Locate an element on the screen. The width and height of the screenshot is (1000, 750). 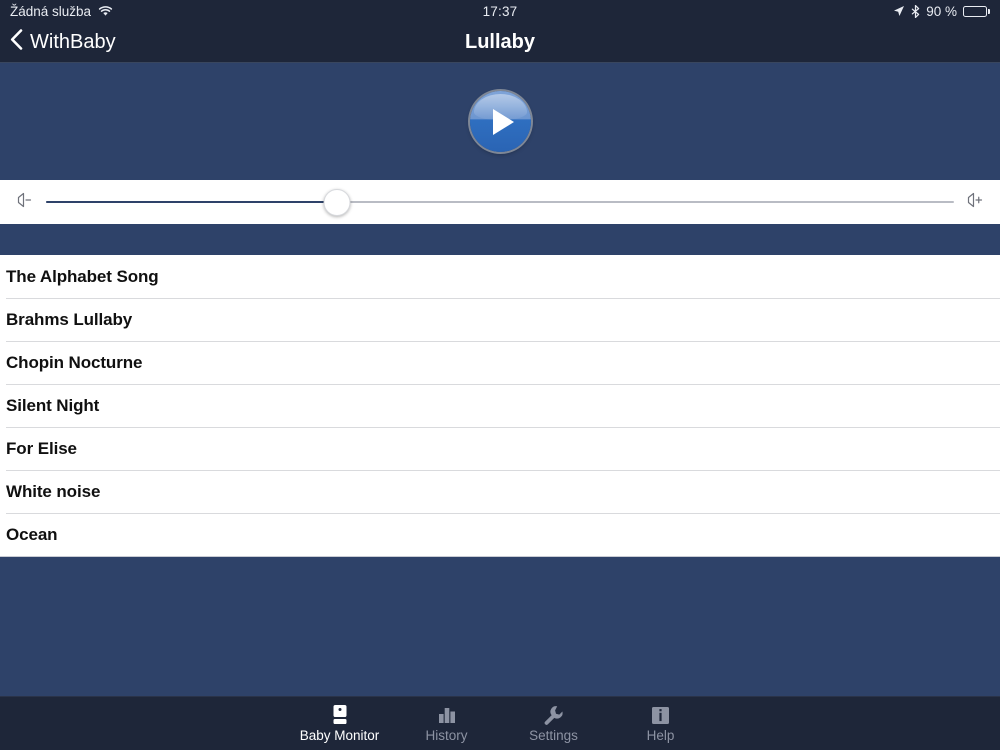
status-bar-clock: 17:37 is located at coordinates (500, 11).